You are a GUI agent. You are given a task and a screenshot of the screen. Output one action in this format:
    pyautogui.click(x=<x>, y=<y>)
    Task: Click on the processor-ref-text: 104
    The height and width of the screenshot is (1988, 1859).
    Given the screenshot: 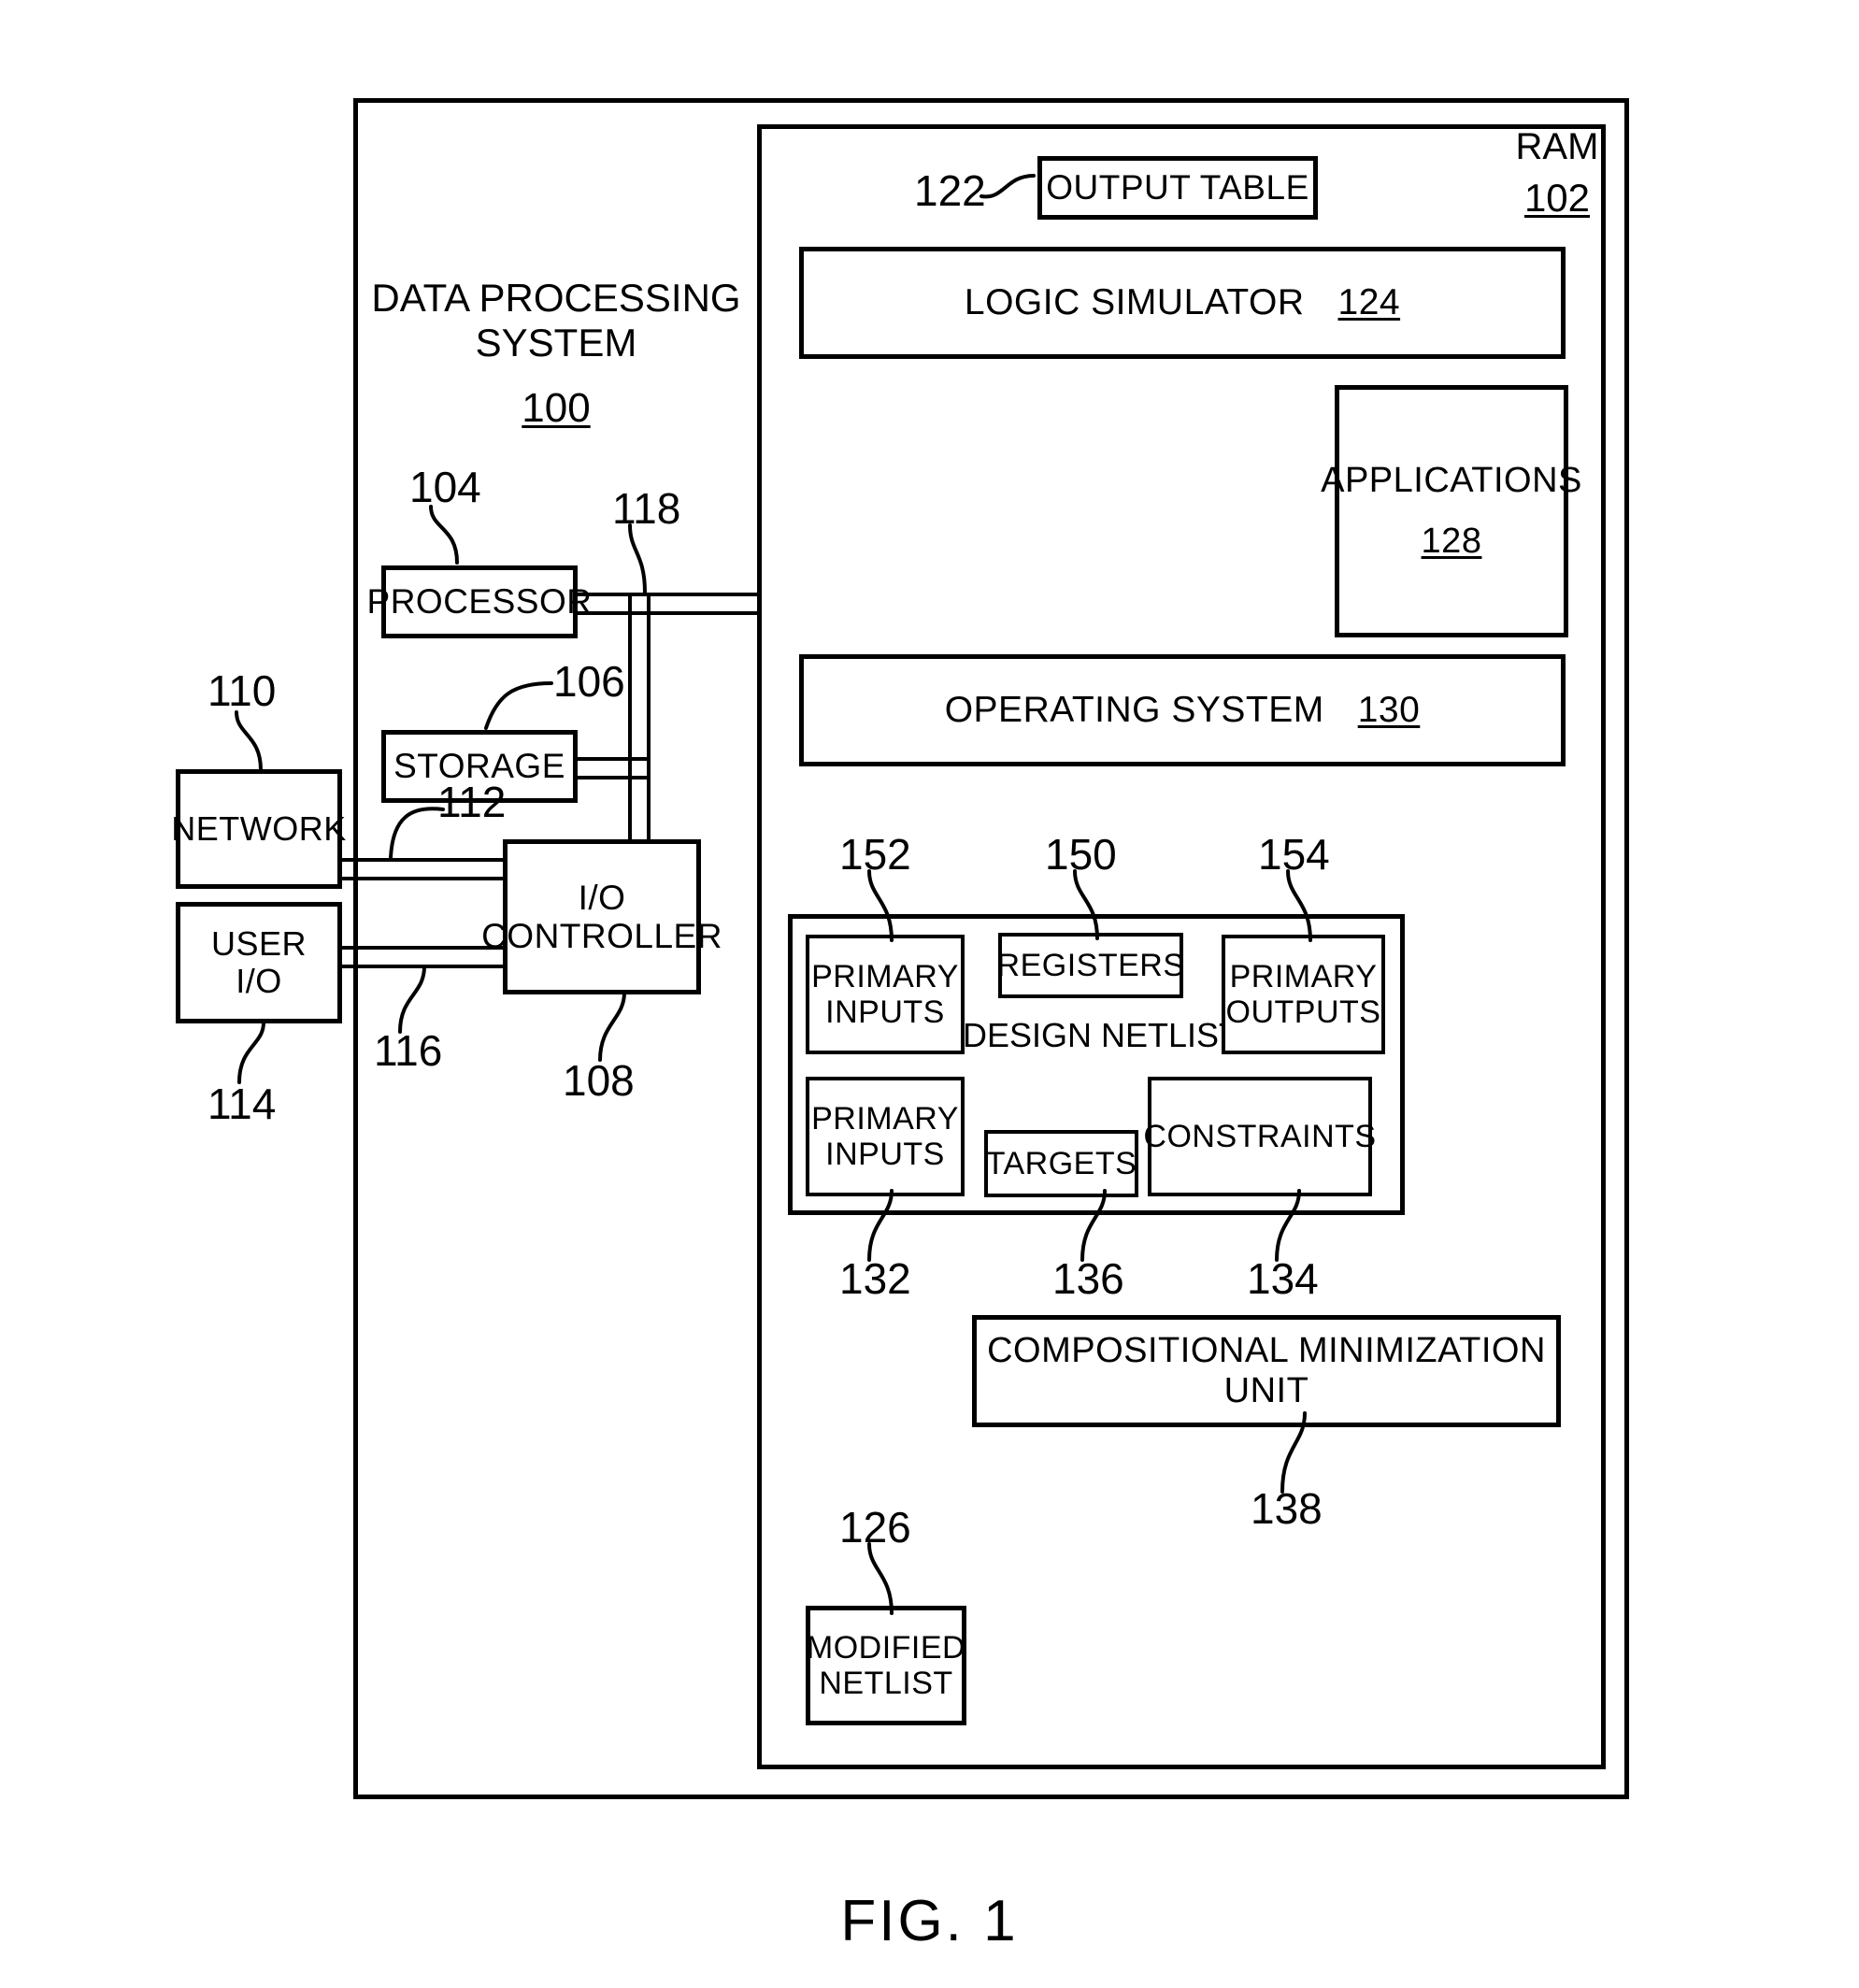 What is the action you would take?
    pyautogui.click(x=445, y=487)
    